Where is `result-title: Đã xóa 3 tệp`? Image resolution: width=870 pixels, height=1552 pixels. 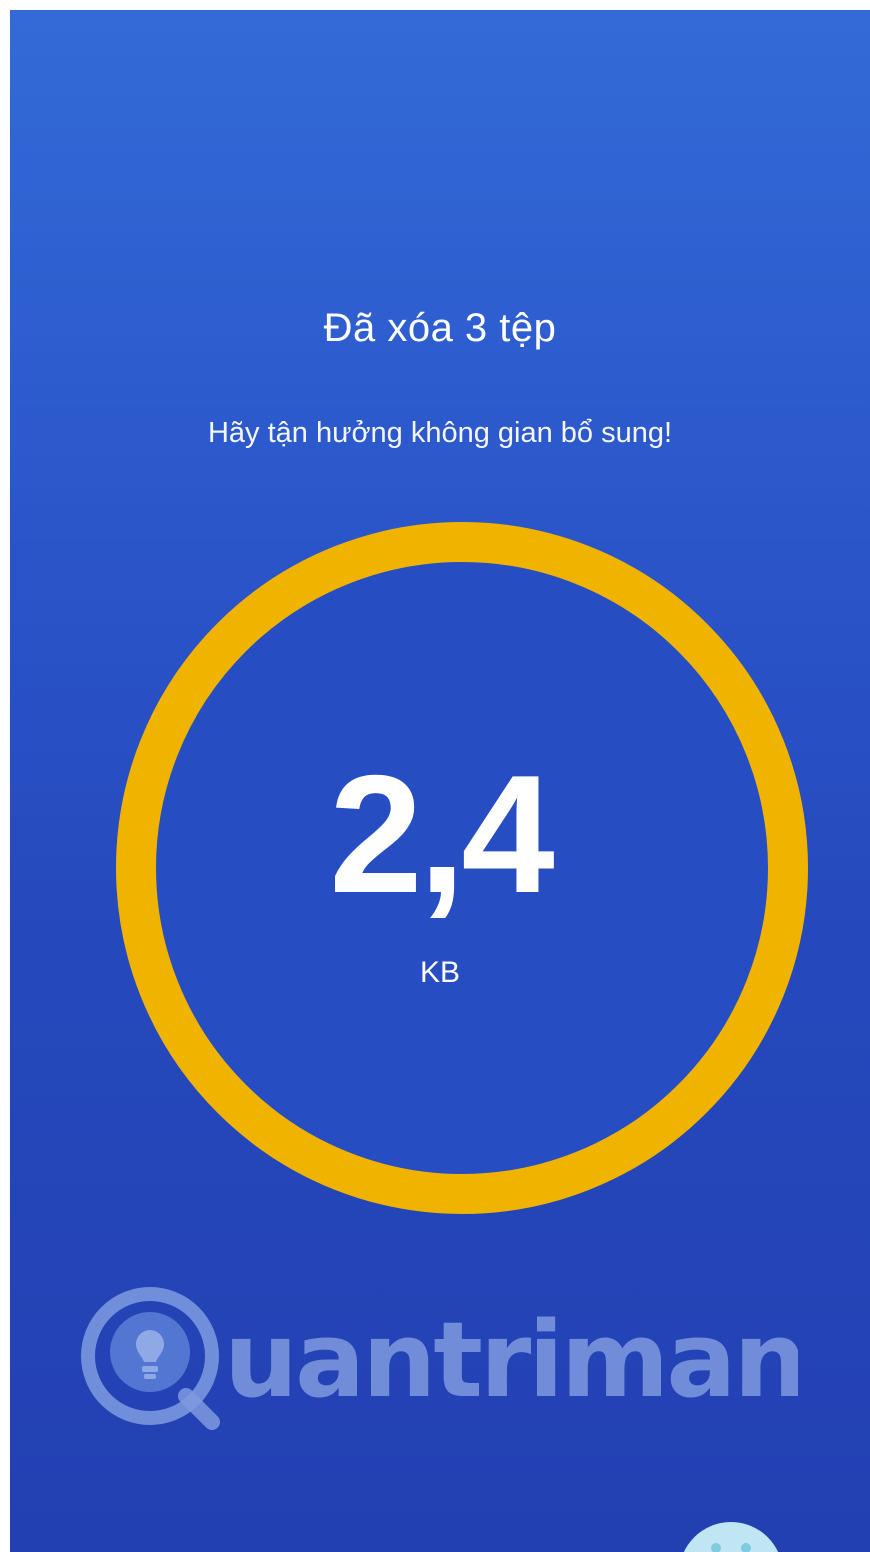 result-title: Đã xóa 3 tệp is located at coordinates (440, 328).